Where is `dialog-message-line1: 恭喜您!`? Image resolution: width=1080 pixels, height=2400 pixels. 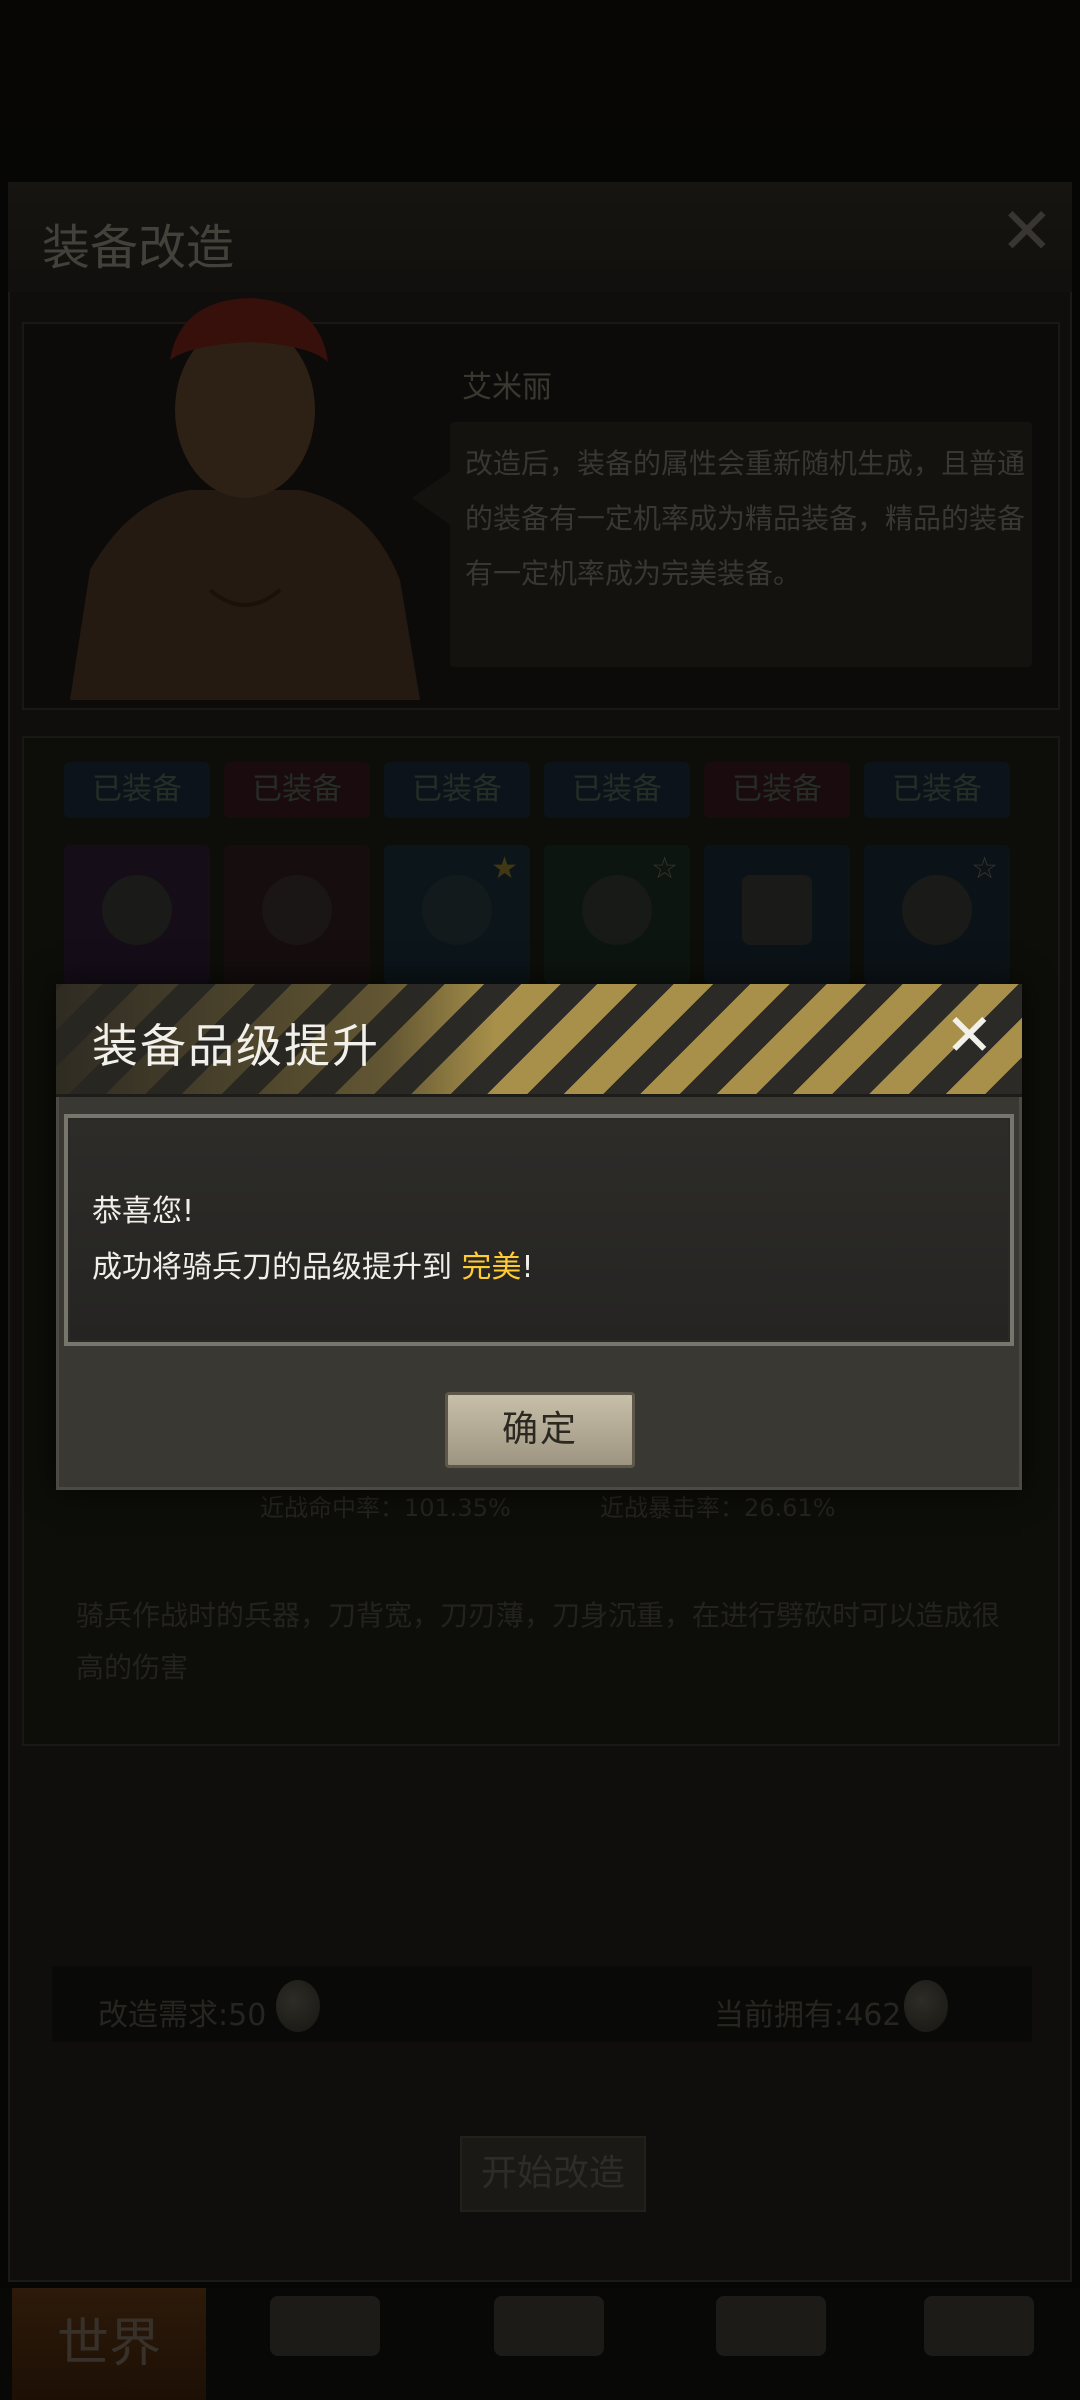
dialog-message-line1: 恭喜您! is located at coordinates (143, 1211).